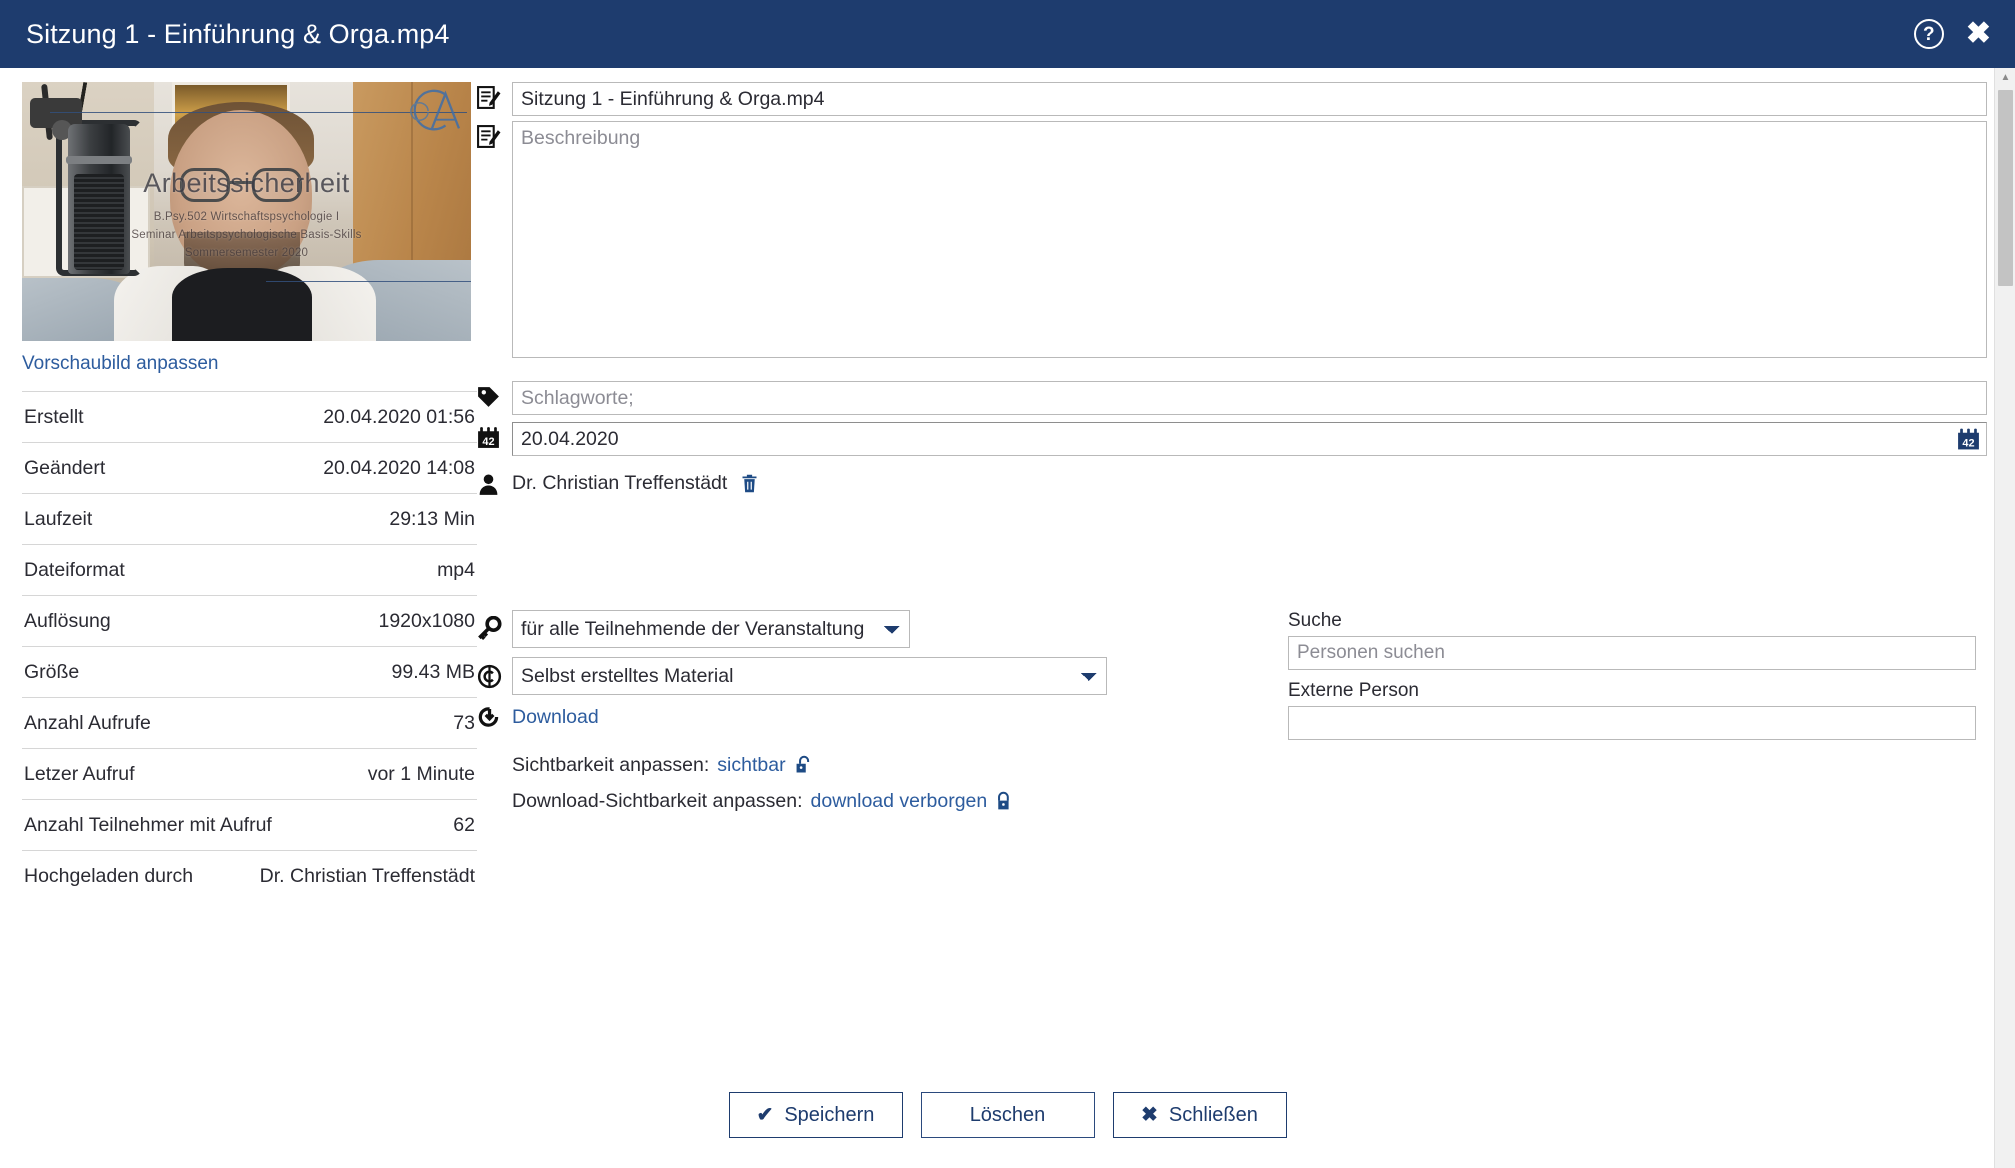  What do you see at coordinates (249, 774) in the screenshot?
I see `table-row: Letzer Aufruf vor 1 Minute` at bounding box center [249, 774].